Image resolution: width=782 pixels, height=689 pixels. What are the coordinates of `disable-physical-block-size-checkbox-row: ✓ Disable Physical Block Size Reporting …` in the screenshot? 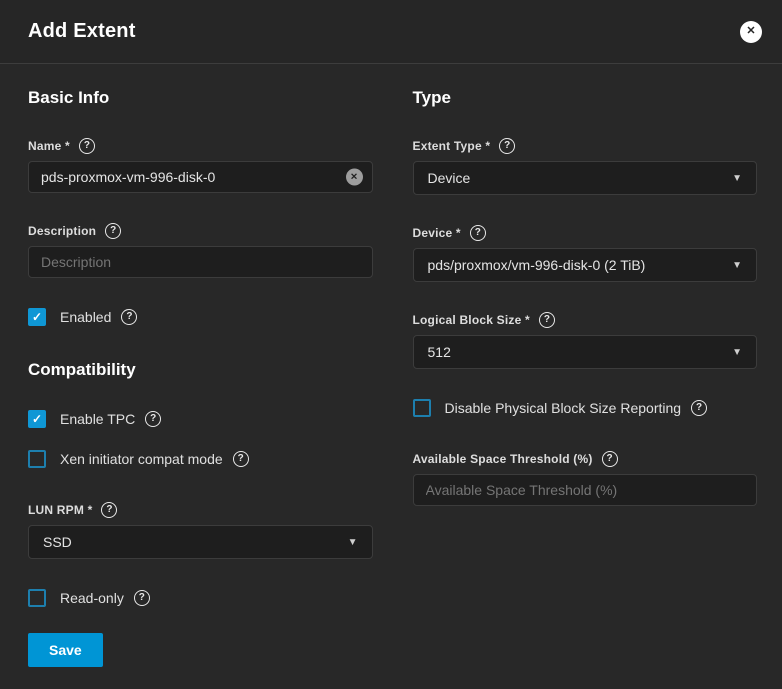 It's located at (585, 408).